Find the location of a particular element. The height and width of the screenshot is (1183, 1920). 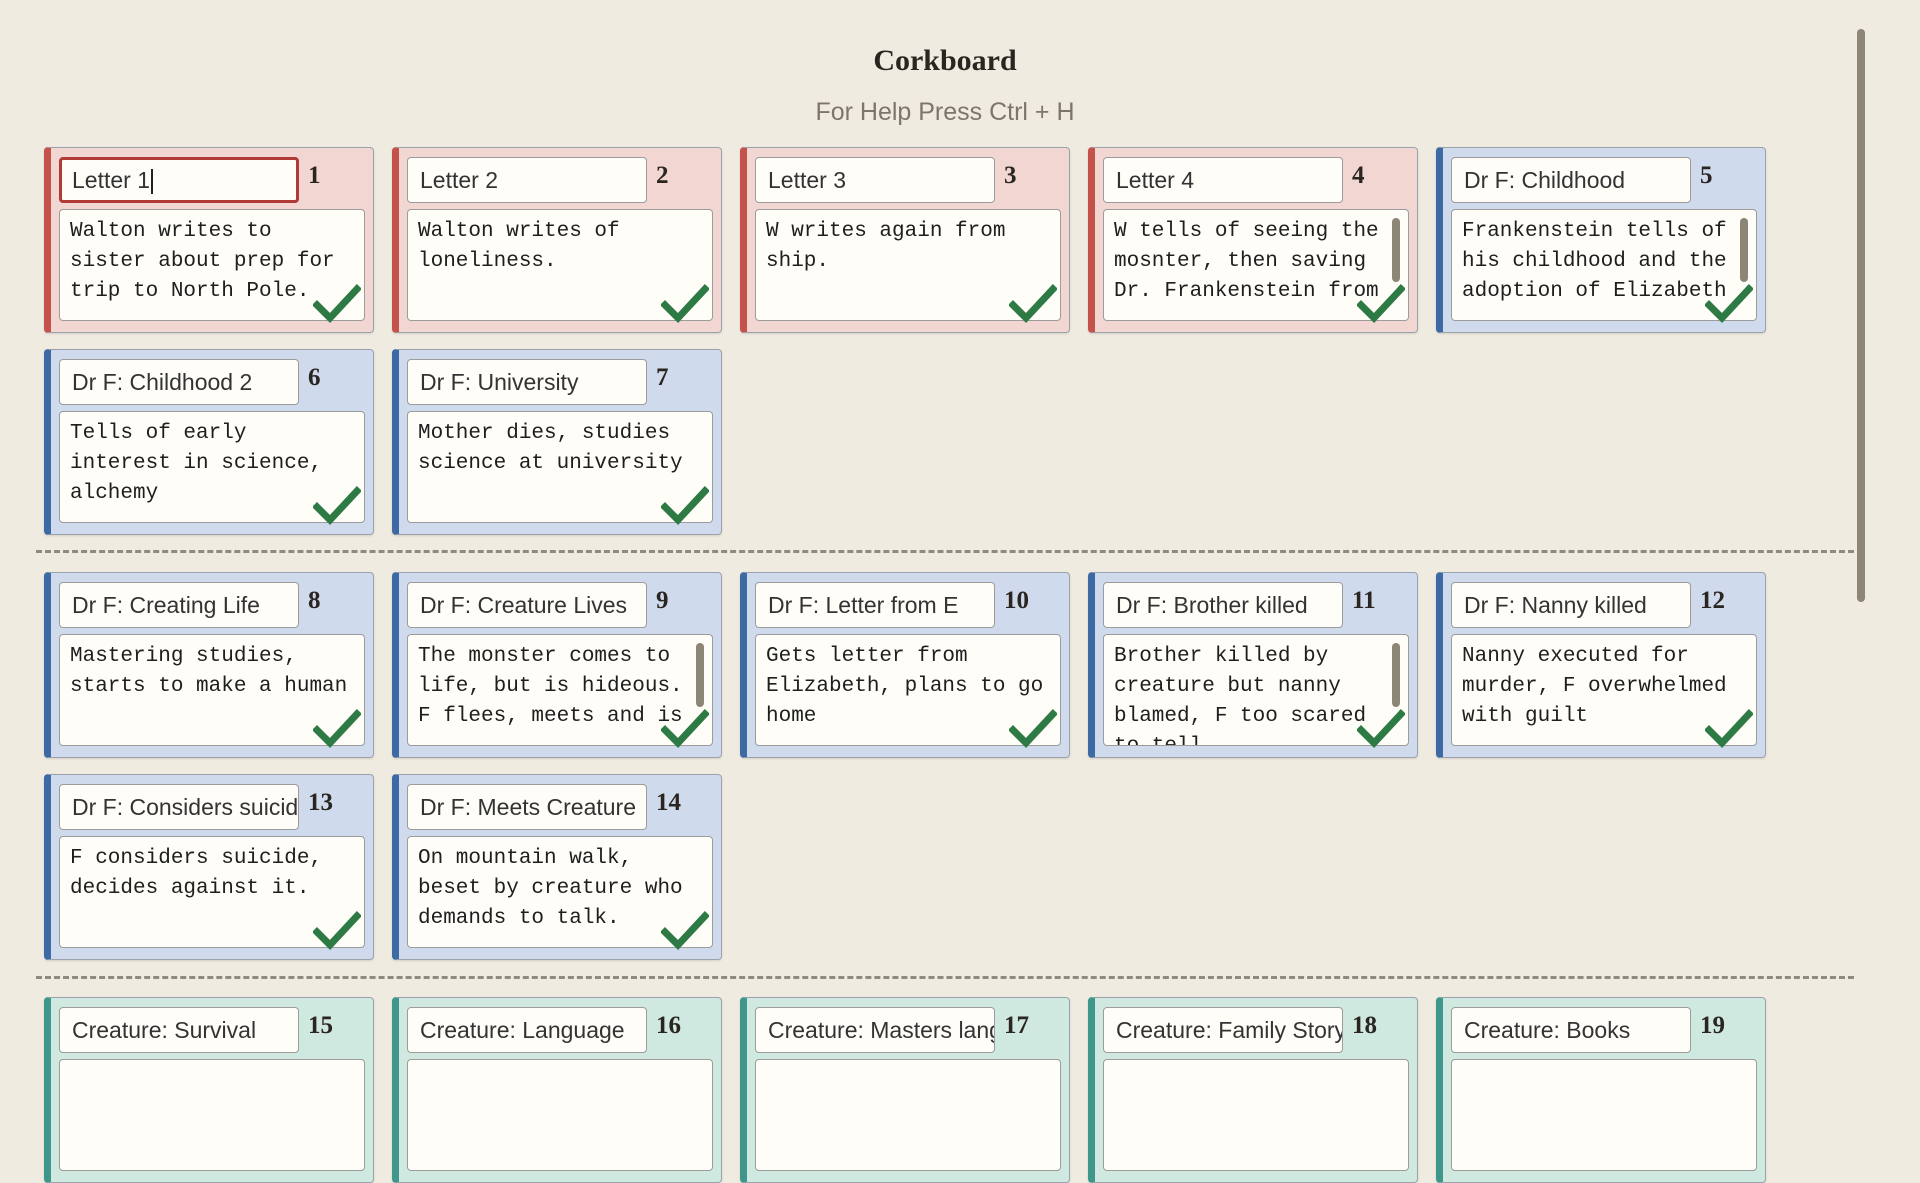

card-title-text: Dr F: Considers suicide is located at coordinates (185, 807).